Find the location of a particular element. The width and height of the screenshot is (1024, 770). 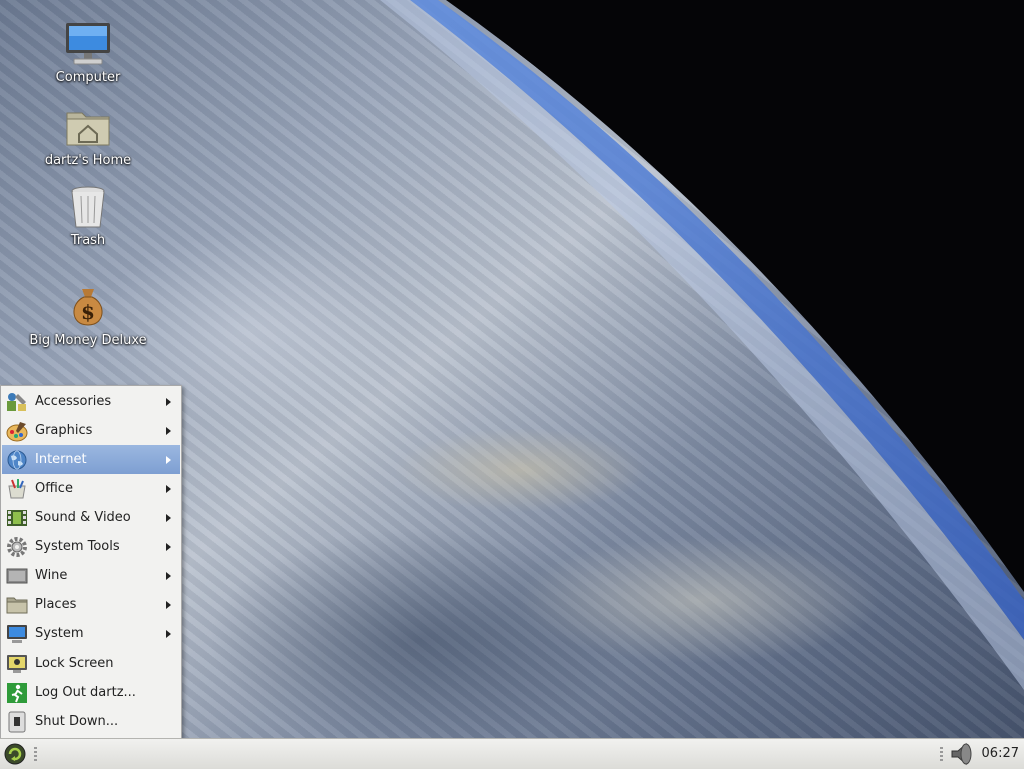

menu-item-label: Places is located at coordinates (56, 604).